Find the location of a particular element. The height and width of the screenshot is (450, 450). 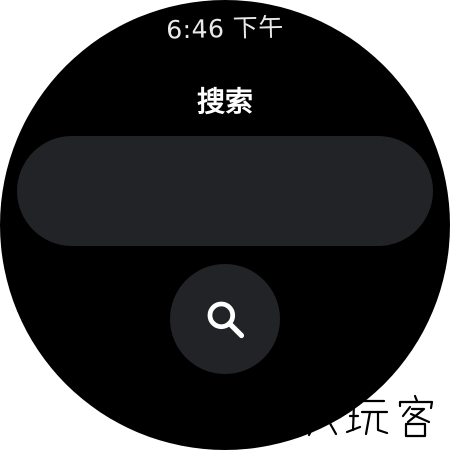

search-button is located at coordinates (225, 319).